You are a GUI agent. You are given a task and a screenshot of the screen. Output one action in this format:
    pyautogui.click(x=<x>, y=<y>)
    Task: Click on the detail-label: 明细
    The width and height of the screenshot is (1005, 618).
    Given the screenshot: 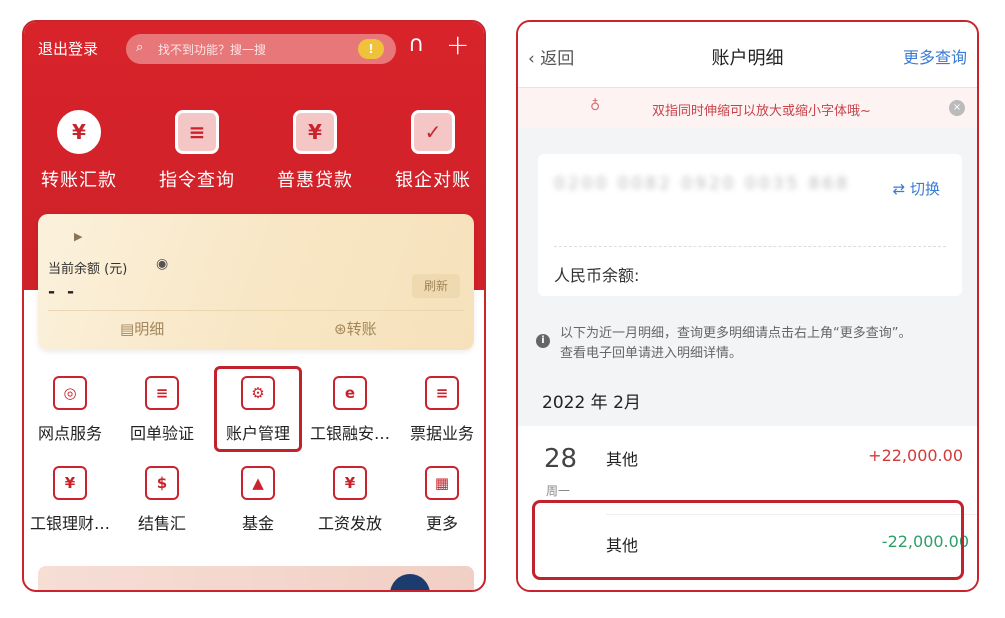 What is the action you would take?
    pyautogui.click(x=149, y=329)
    